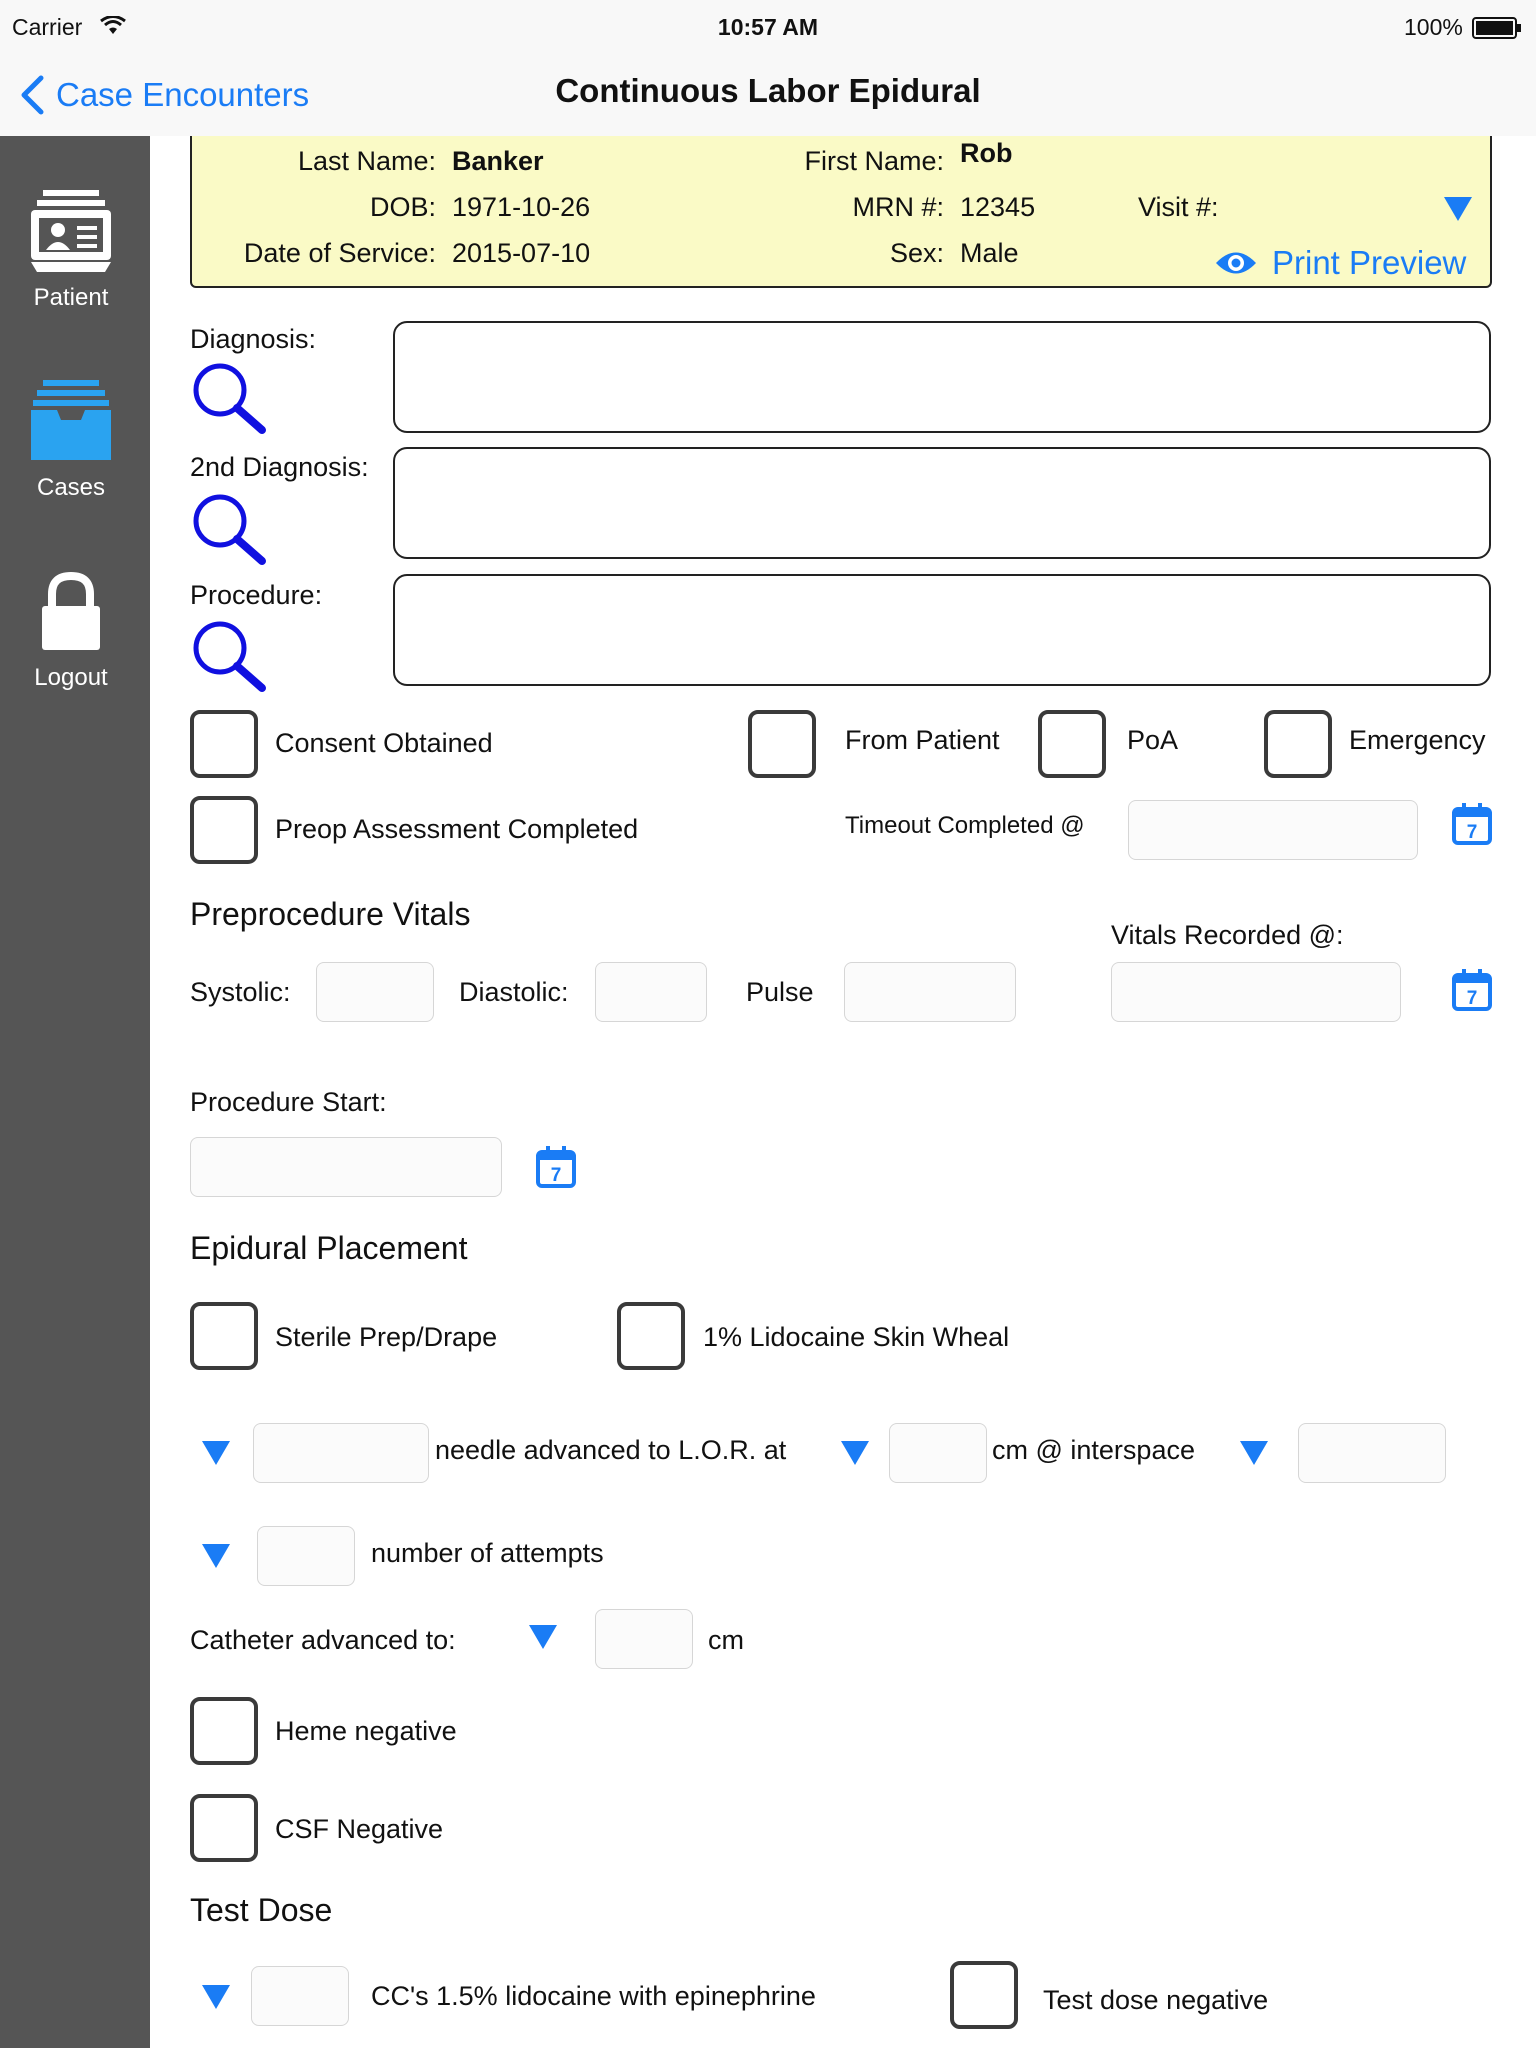 This screenshot has width=1536, height=2048. I want to click on from-patient-checkbox, so click(782, 744).